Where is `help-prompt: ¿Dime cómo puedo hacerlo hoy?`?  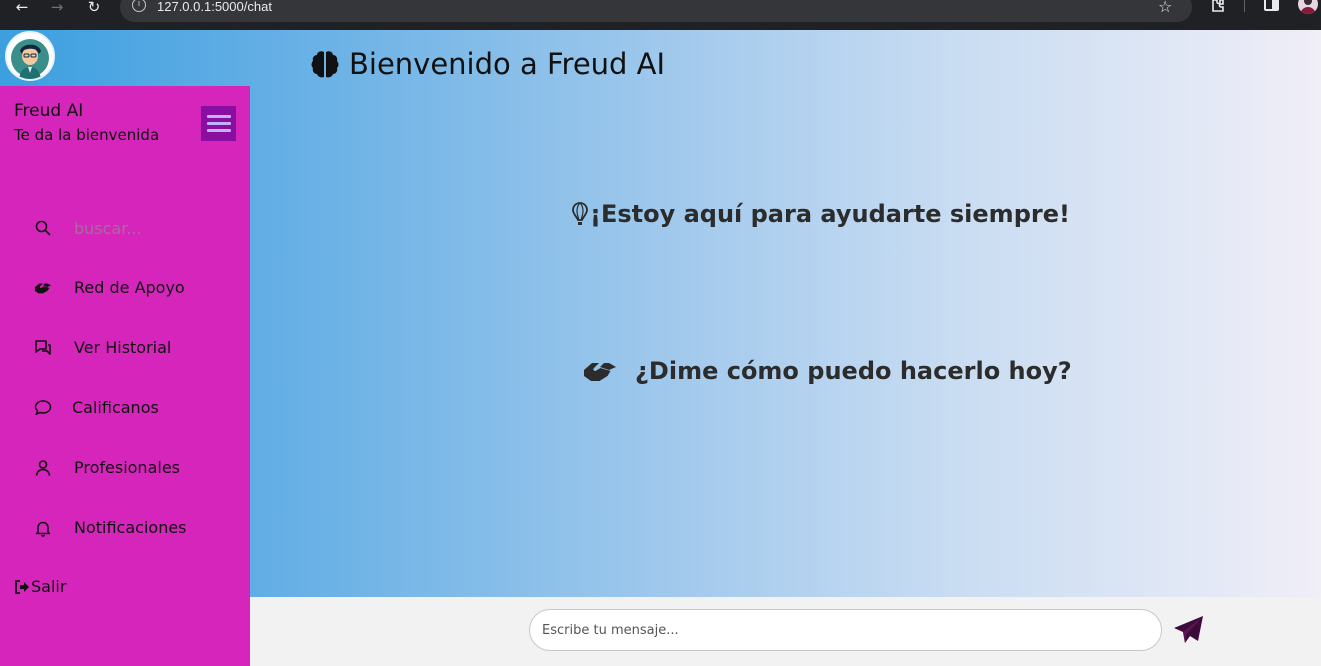
help-prompt: ¿Dime cómo puedo hacerlo hoy? is located at coordinates (827, 371).